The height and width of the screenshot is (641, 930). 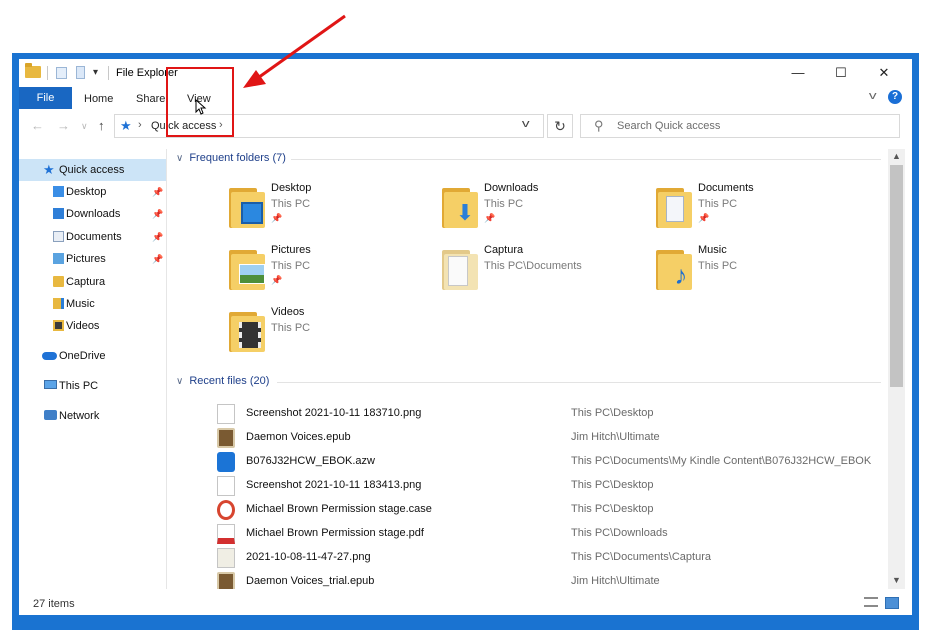 What do you see at coordinates (294, 51) in the screenshot?
I see `annotation-arrow-icon` at bounding box center [294, 51].